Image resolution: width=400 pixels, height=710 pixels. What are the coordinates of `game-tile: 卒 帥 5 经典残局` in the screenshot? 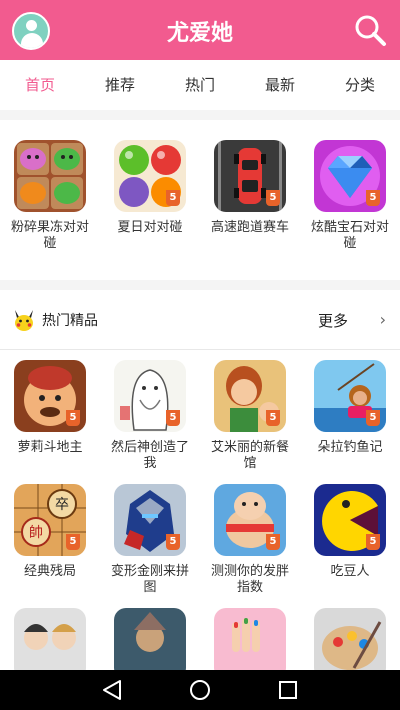 It's located at (50, 540).